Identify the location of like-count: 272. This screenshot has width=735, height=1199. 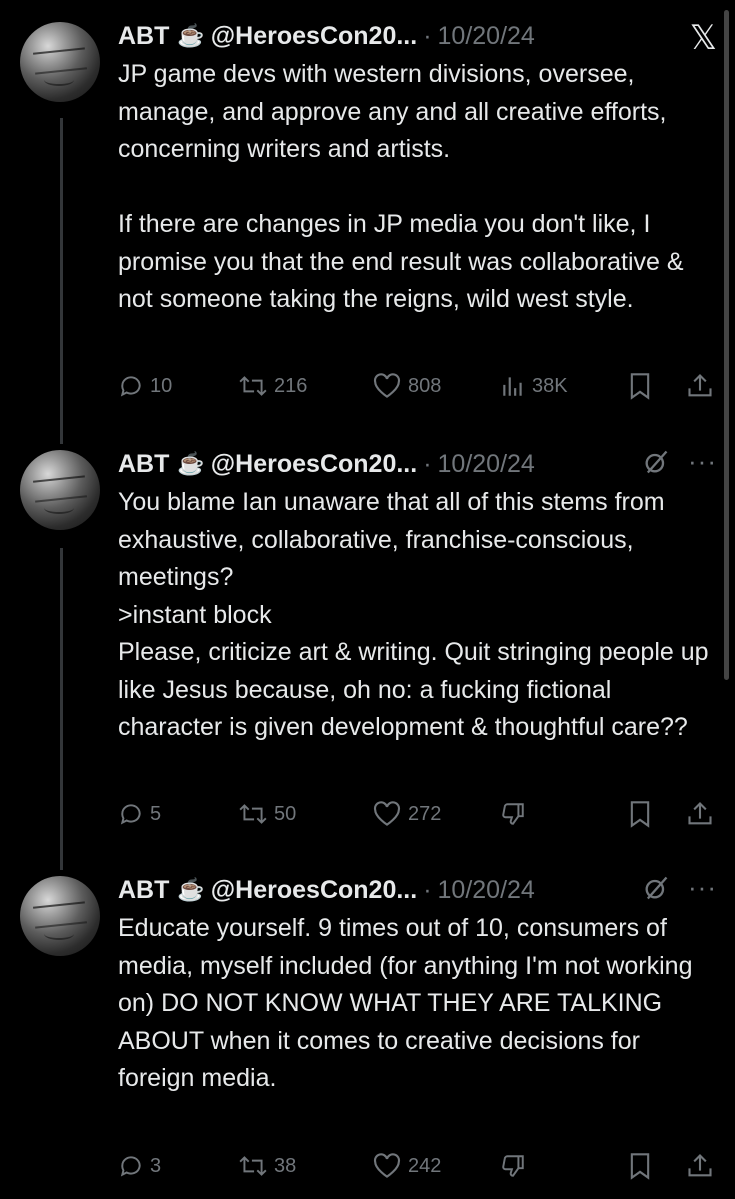
(425, 813).